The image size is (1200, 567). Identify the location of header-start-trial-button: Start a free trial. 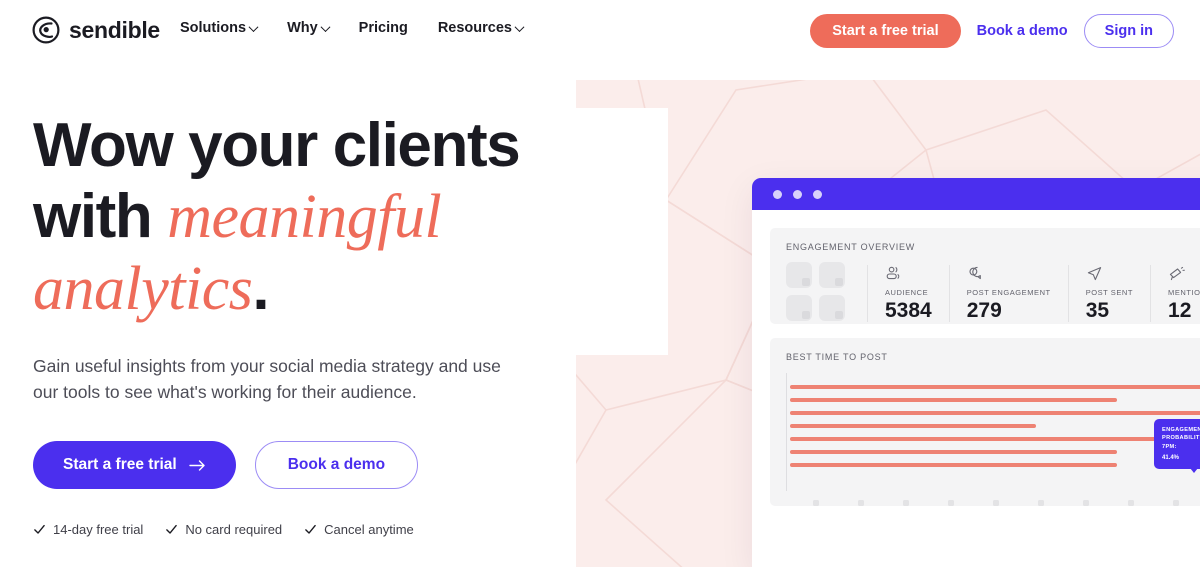
(885, 31).